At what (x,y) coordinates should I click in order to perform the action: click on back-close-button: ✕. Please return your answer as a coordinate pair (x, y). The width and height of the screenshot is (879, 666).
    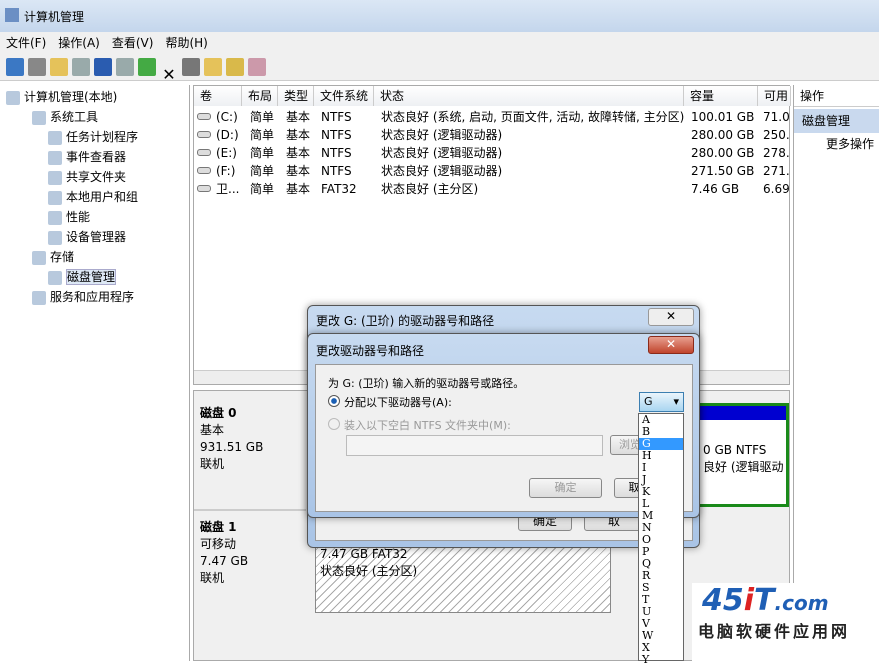
    Looking at the image, I should click on (671, 317).